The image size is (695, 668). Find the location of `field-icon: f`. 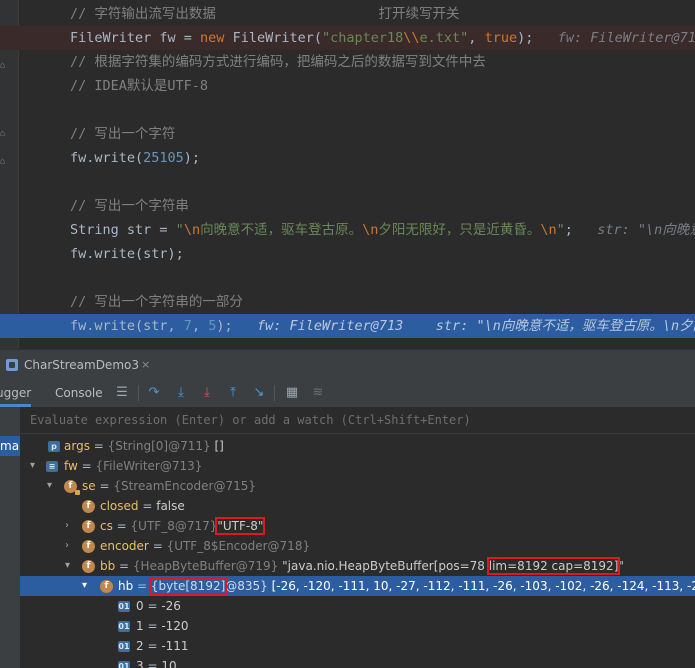

field-icon: f is located at coordinates (88, 506).